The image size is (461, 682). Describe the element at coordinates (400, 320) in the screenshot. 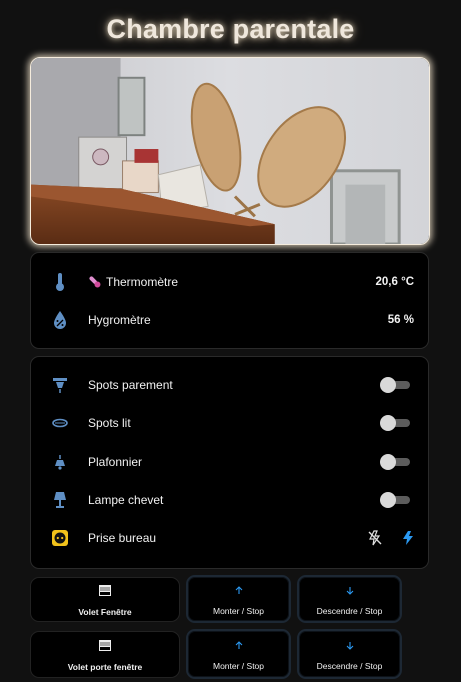

I see `sensor-value: 56 %` at that location.